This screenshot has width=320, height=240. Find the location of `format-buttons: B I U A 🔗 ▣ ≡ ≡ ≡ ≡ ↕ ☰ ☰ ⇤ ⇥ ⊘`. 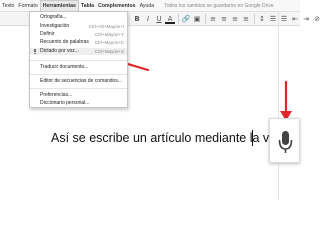

format-buttons: B I U A 🔗 ▣ ≡ ≡ ≡ ≡ ↕ ☰ ☰ ⇤ ⇥ ⊘ is located at coordinates (226, 19).